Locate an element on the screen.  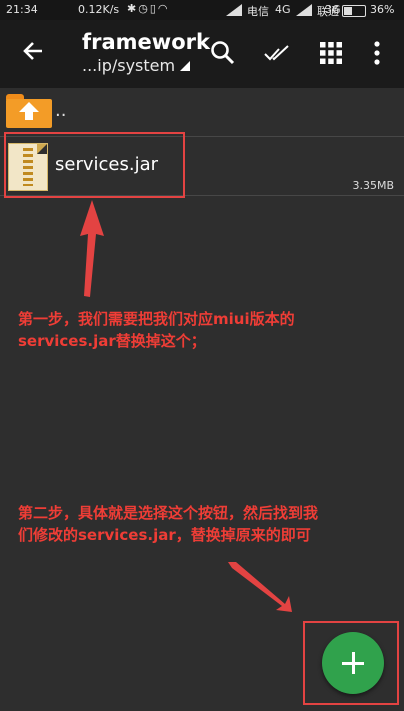
annotation-step1-line1: 第一步，我们需要把我们对应miui版本的 is located at coordinates (156, 319).